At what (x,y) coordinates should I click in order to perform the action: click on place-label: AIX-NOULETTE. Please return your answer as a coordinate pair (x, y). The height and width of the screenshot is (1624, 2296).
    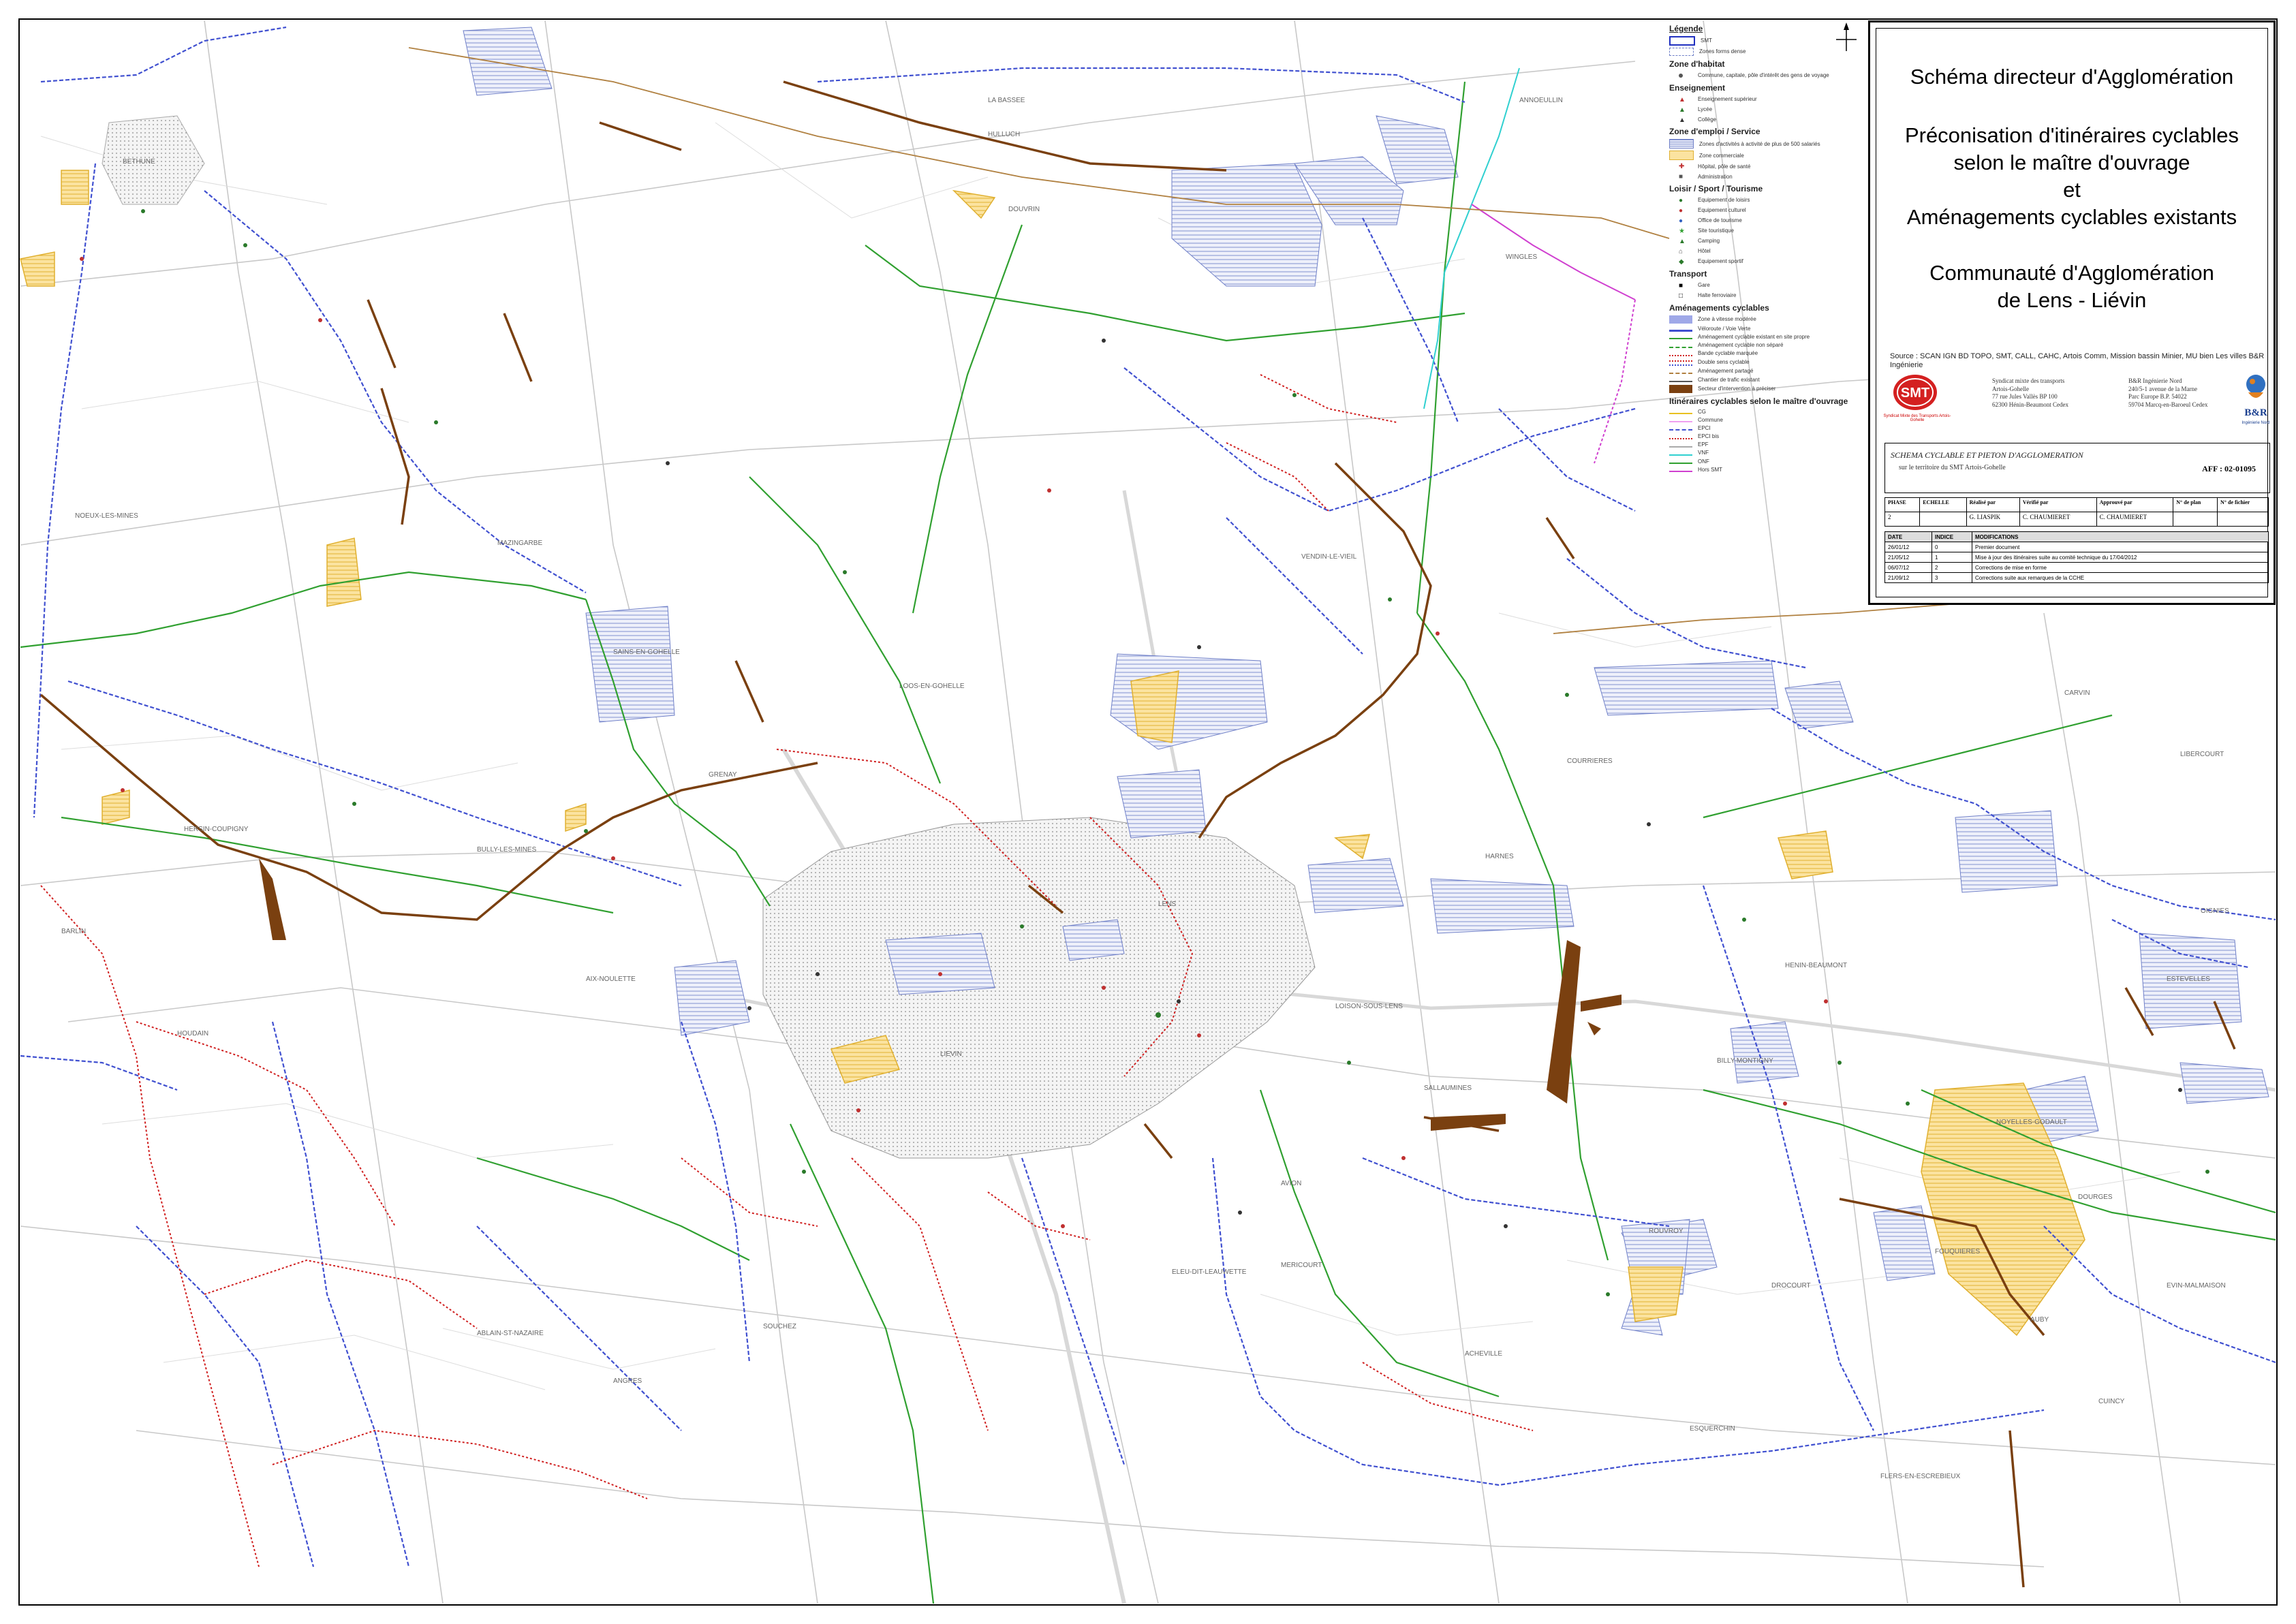
    Looking at the image, I should click on (611, 979).